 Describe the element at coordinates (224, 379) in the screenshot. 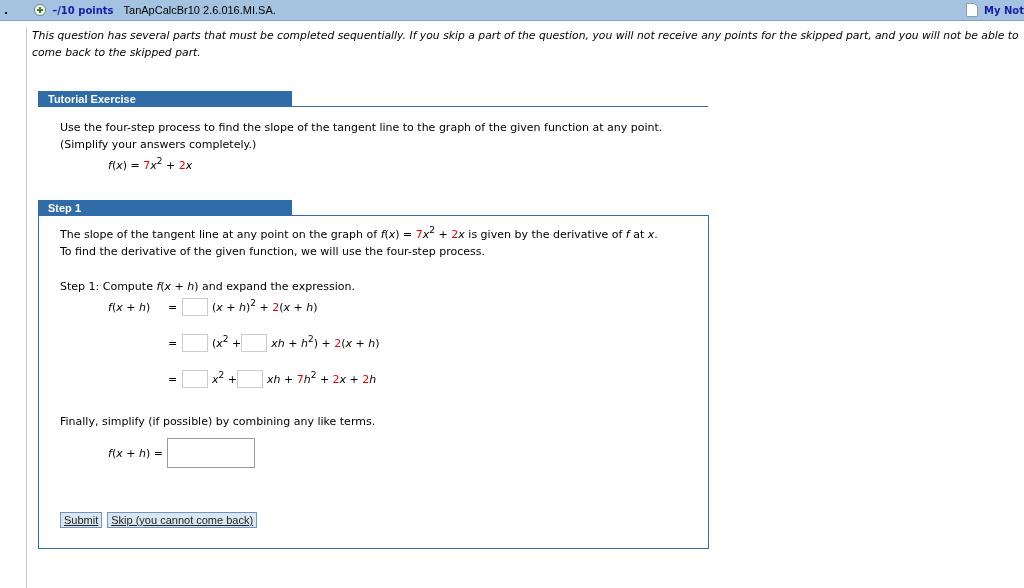

I see `math-term: x$^{2}$ +` at that location.